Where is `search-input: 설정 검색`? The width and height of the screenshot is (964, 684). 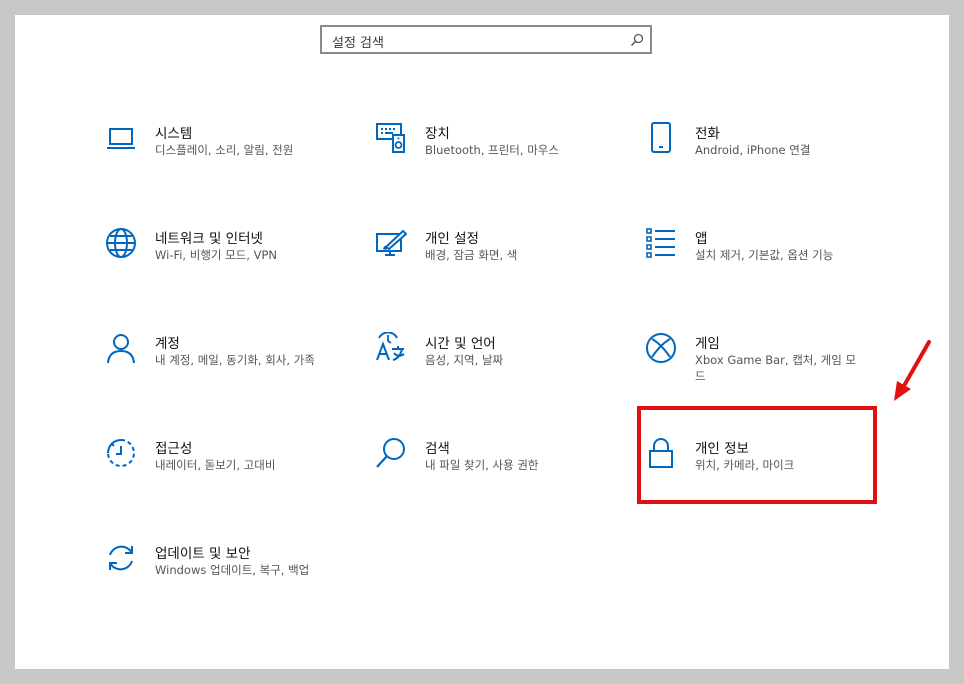
search-input: 설정 검색 is located at coordinates (358, 41).